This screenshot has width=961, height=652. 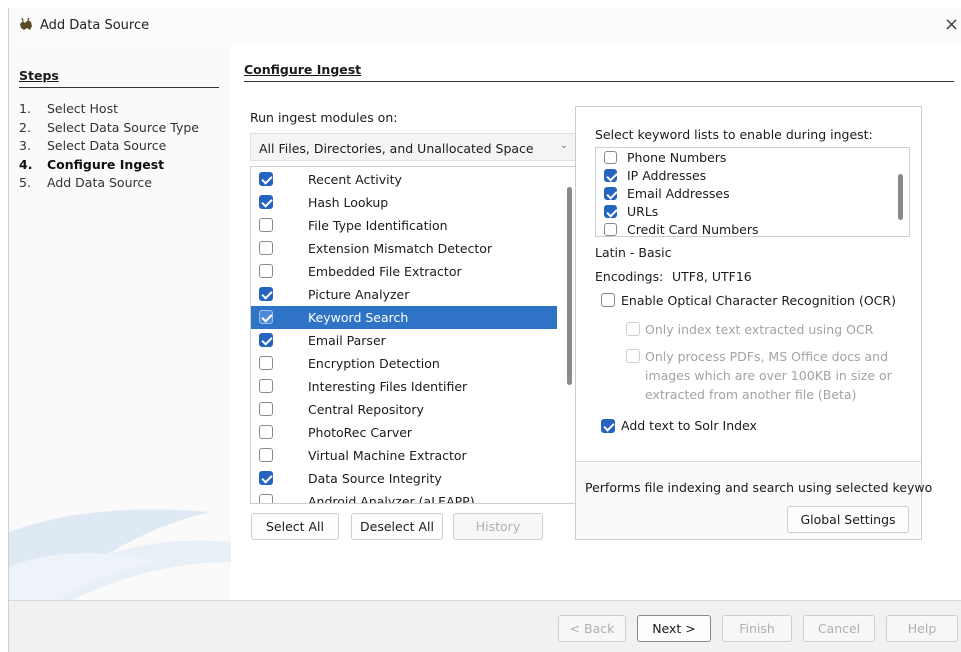 I want to click on module-row: Recent Activity, so click(x=404, y=179).